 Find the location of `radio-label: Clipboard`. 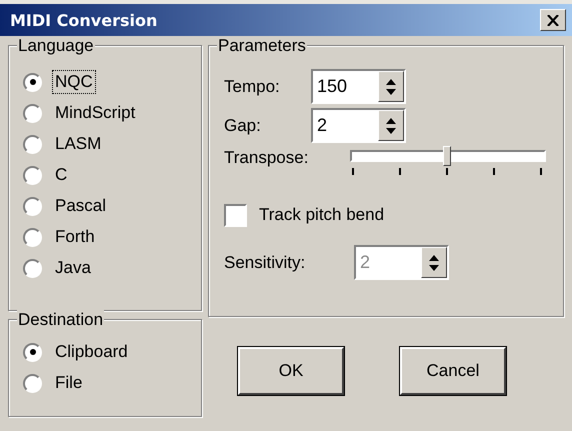

radio-label: Clipboard is located at coordinates (91, 352).